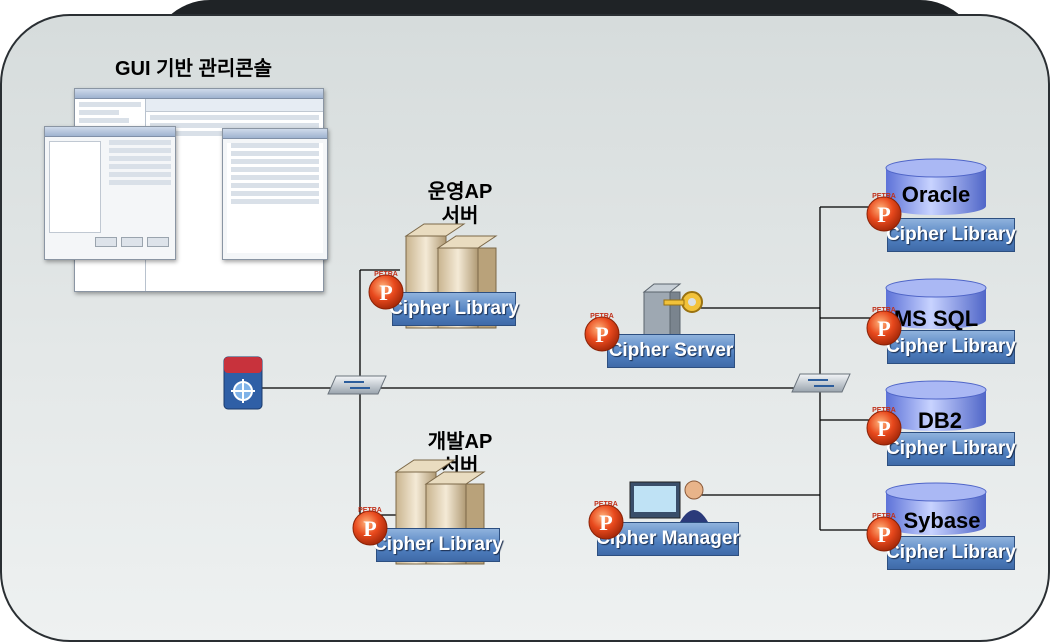 Image resolution: width=1050 pixels, height=642 pixels. I want to click on dev-cipher-library: Cipher Library, so click(438, 545).